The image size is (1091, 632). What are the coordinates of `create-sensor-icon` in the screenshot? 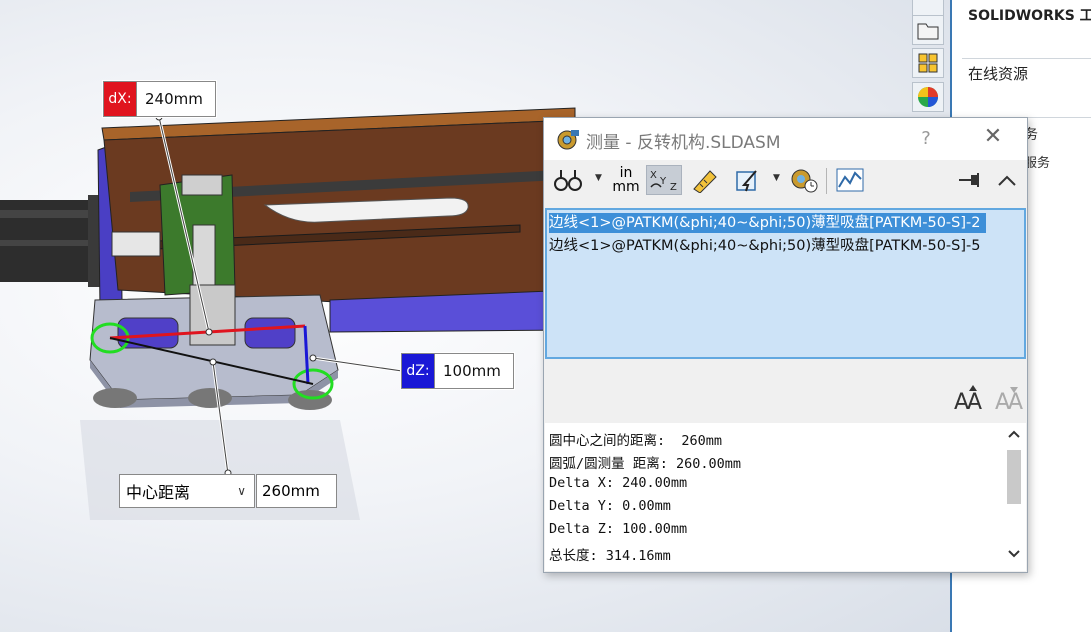 It's located at (850, 180).